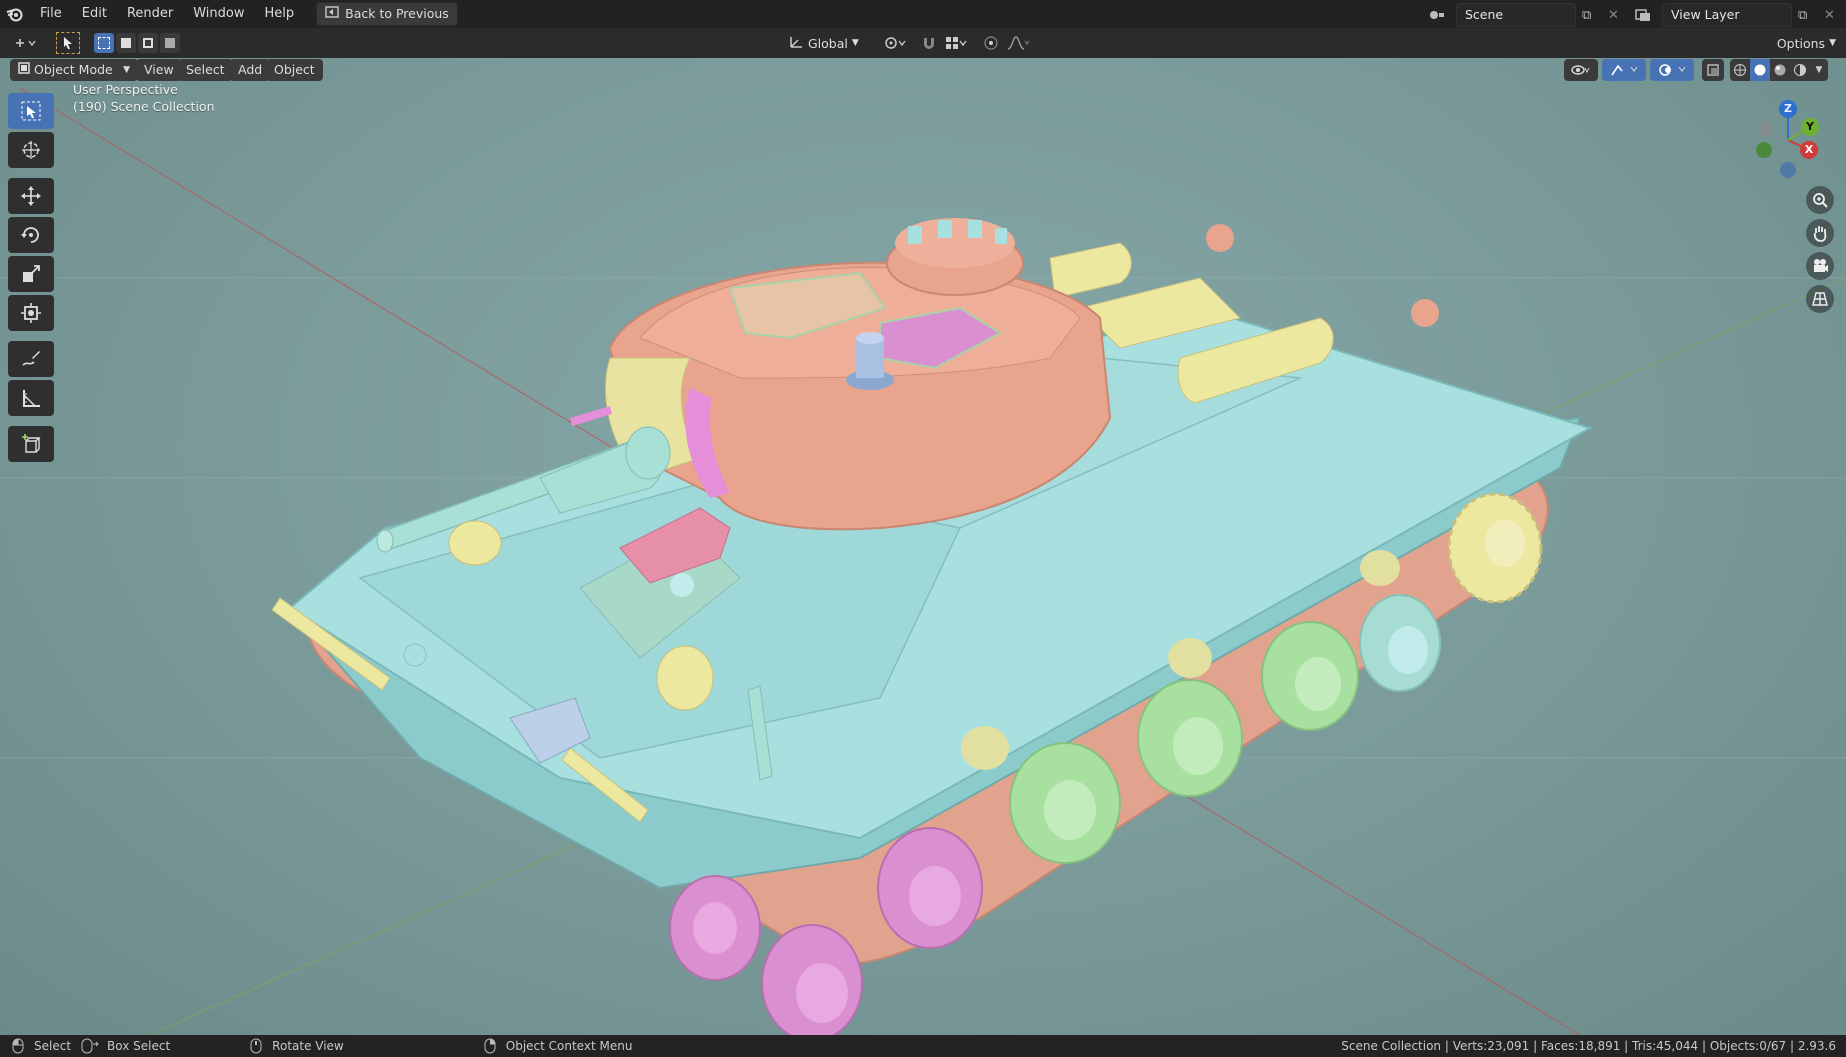  I want to click on measure-tool, so click(31, 398).